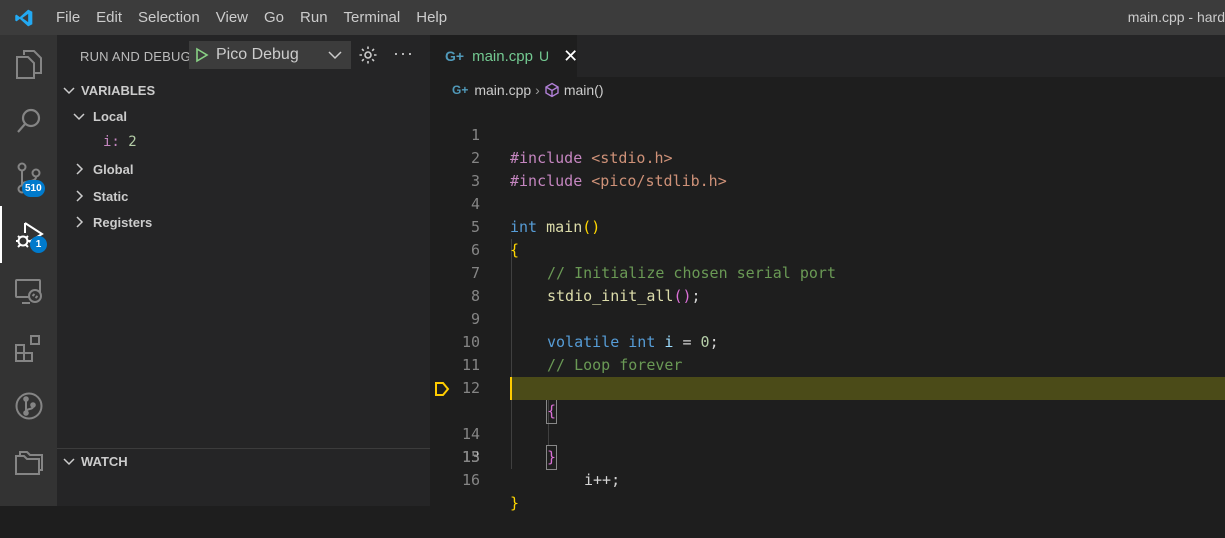 This screenshot has width=1225, height=538. I want to click on code-line: 5 {, so click(827, 226).